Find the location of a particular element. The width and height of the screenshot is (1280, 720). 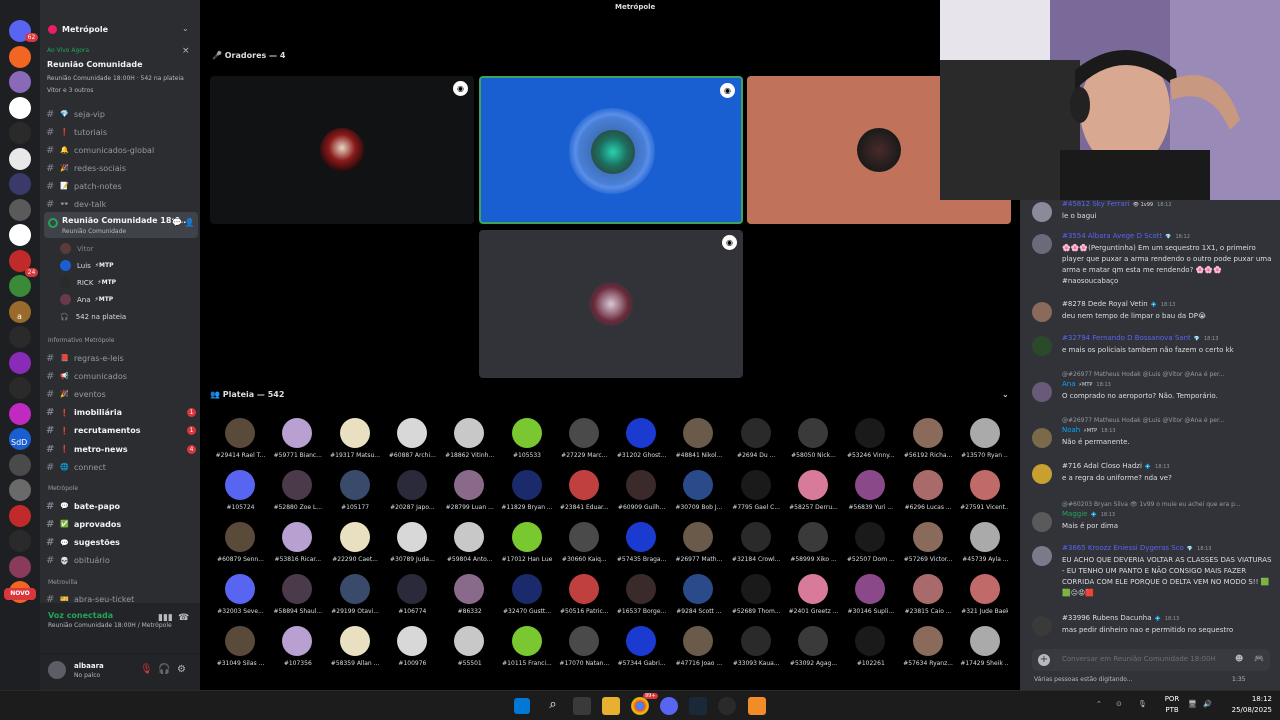

mic-muted-icon: 🎙 is located at coordinates (146, 669).